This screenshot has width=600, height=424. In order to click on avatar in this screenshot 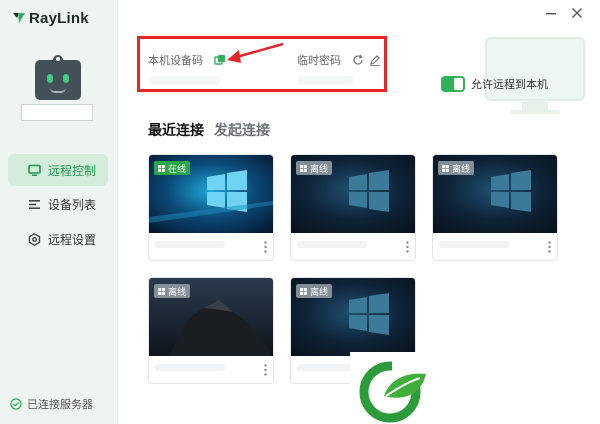, I will do `click(58, 77)`.